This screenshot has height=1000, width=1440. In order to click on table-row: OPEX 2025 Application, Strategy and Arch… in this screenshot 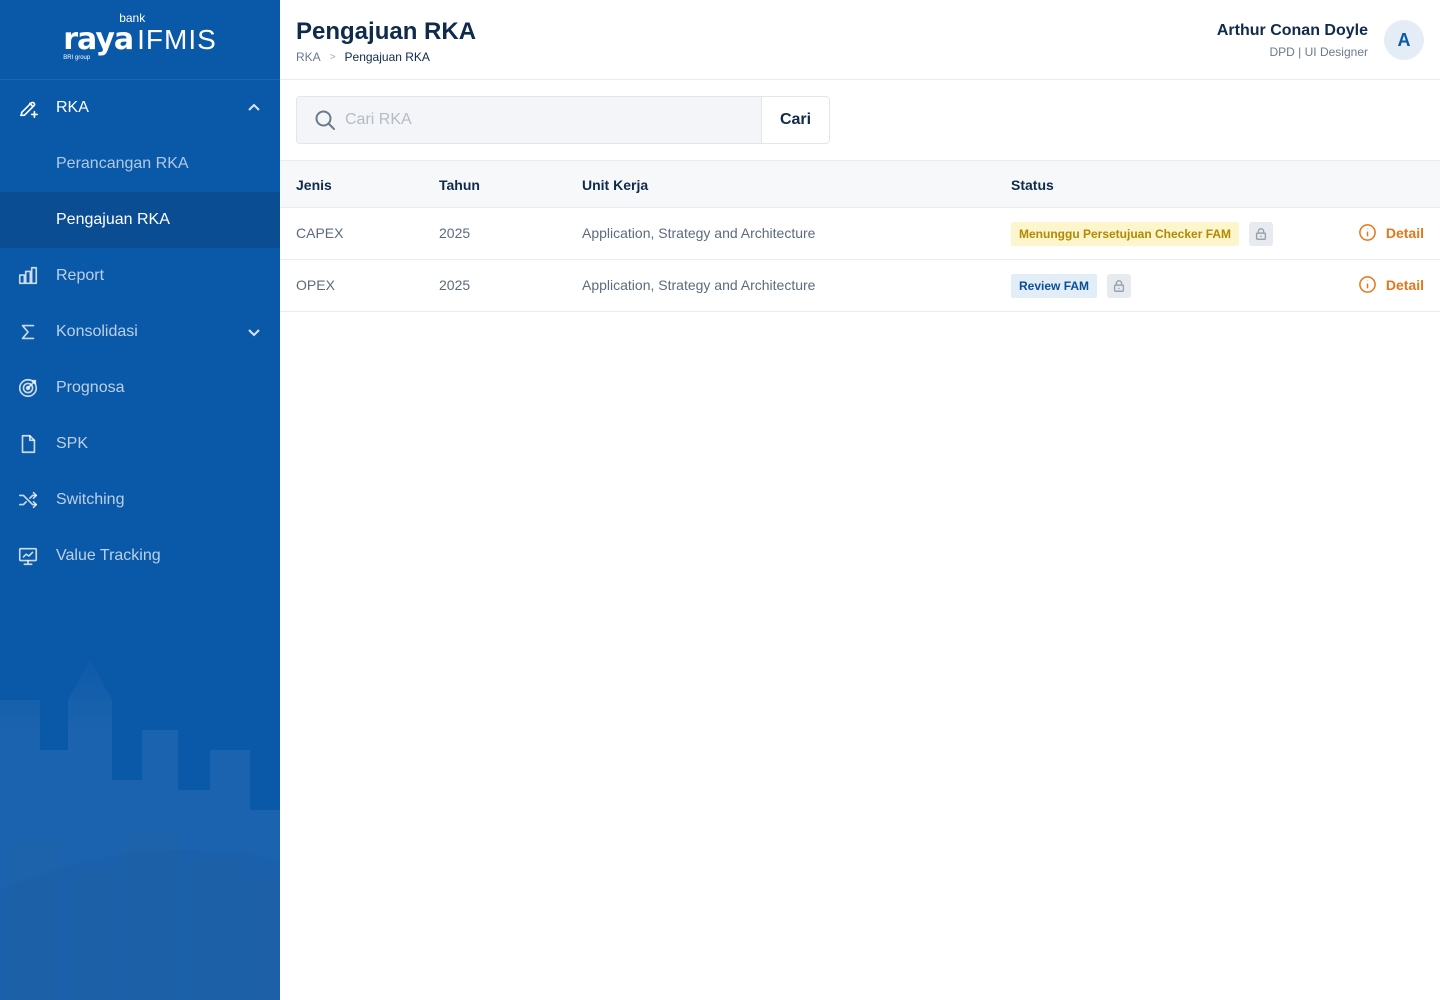, I will do `click(860, 286)`.